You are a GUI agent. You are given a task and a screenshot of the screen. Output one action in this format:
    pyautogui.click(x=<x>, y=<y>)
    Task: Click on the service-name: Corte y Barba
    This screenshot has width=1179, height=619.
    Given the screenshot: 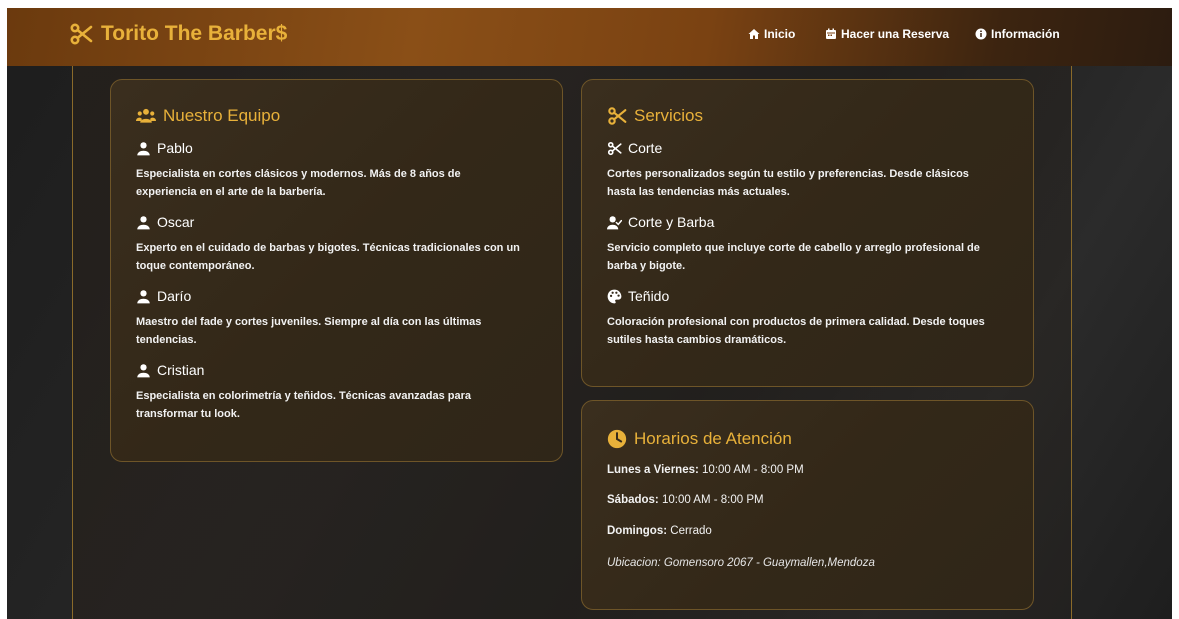 What is the action you would take?
    pyautogui.click(x=671, y=222)
    